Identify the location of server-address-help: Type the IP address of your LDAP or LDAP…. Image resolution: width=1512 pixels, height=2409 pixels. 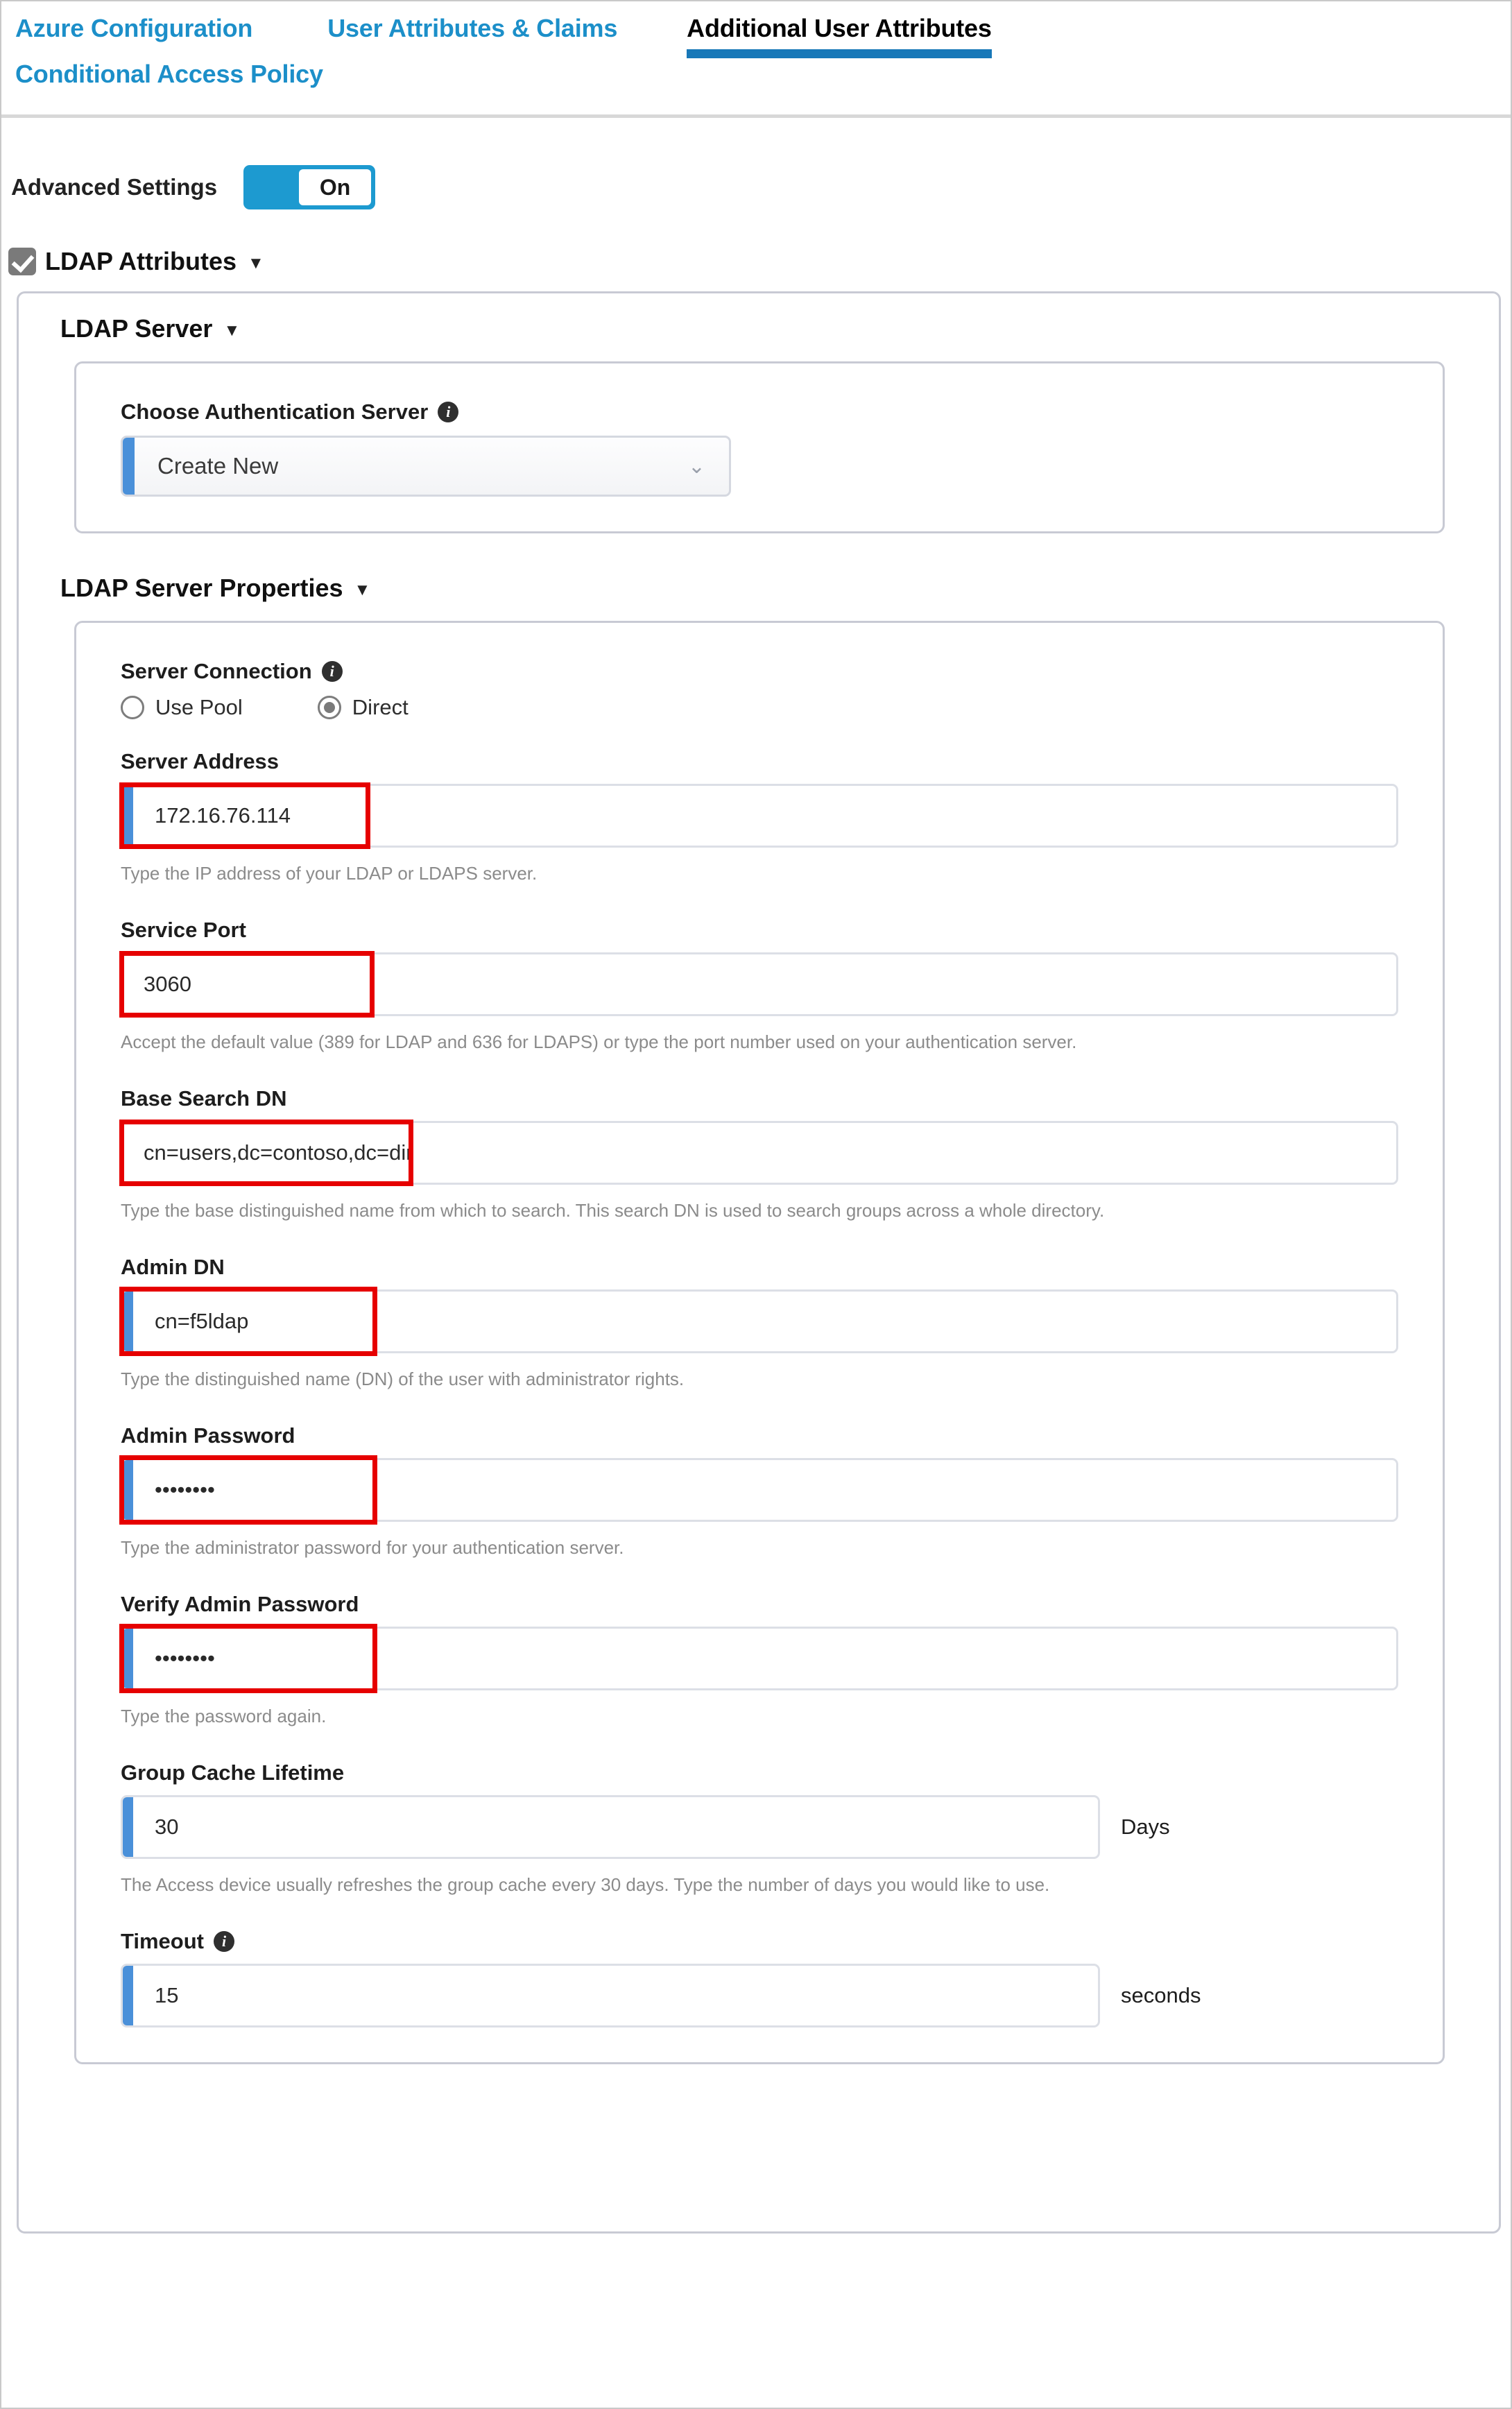
(330, 873).